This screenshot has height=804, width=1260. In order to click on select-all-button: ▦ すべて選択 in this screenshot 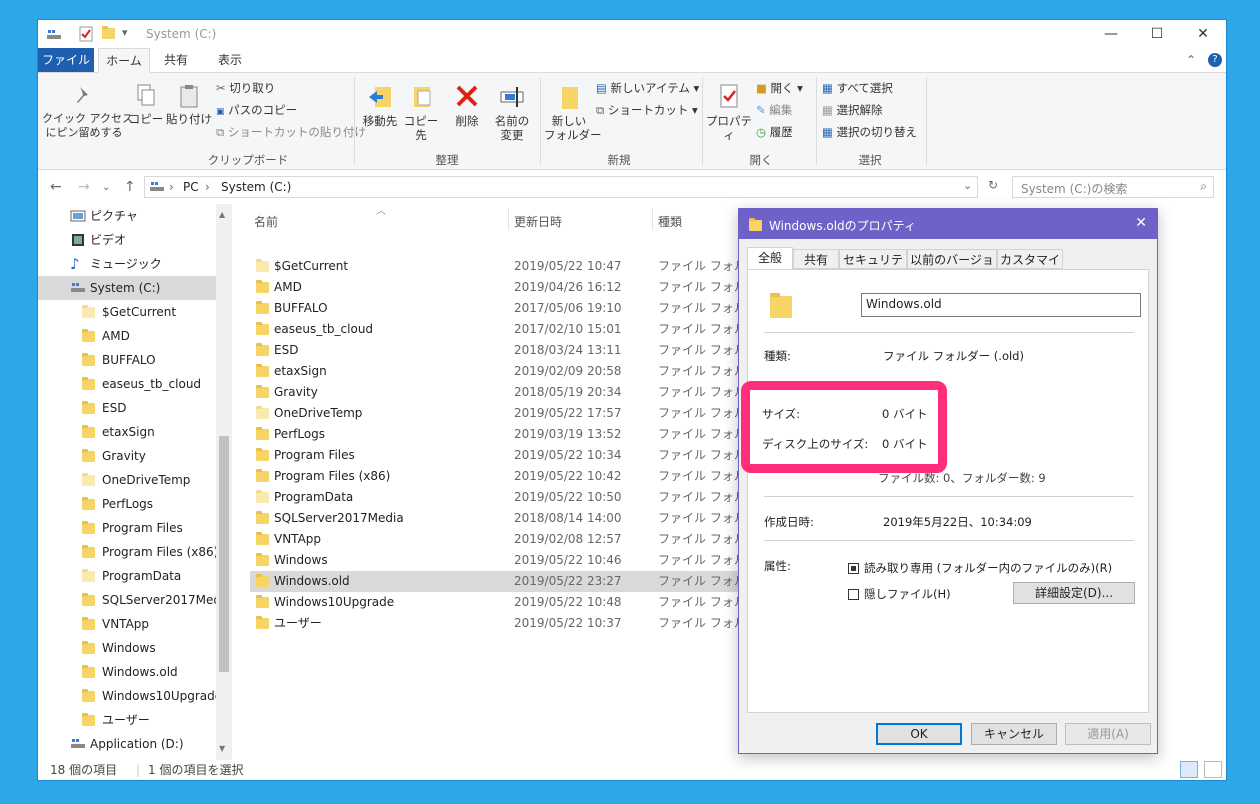, I will do `click(857, 88)`.